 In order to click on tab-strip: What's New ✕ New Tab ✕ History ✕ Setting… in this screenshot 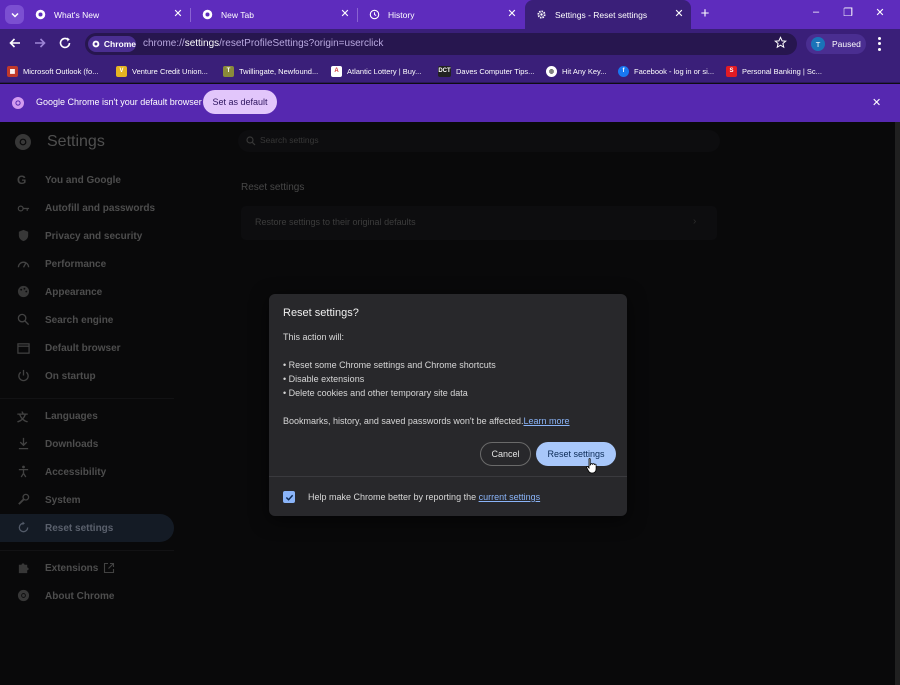, I will do `click(450, 14)`.